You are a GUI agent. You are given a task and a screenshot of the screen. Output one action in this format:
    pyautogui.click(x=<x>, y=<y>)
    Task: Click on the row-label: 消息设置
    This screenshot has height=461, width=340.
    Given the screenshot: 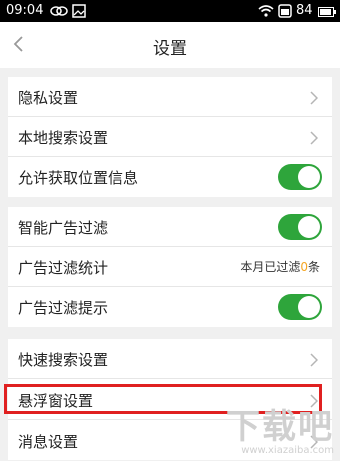 What is the action you would take?
    pyautogui.click(x=48, y=442)
    